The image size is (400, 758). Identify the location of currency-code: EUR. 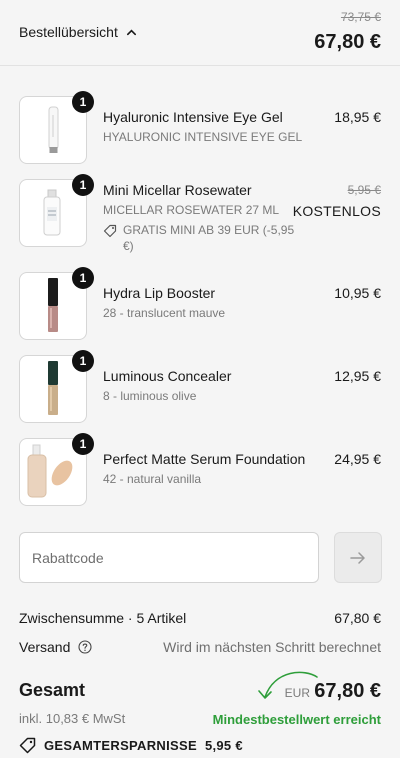
(297, 693).